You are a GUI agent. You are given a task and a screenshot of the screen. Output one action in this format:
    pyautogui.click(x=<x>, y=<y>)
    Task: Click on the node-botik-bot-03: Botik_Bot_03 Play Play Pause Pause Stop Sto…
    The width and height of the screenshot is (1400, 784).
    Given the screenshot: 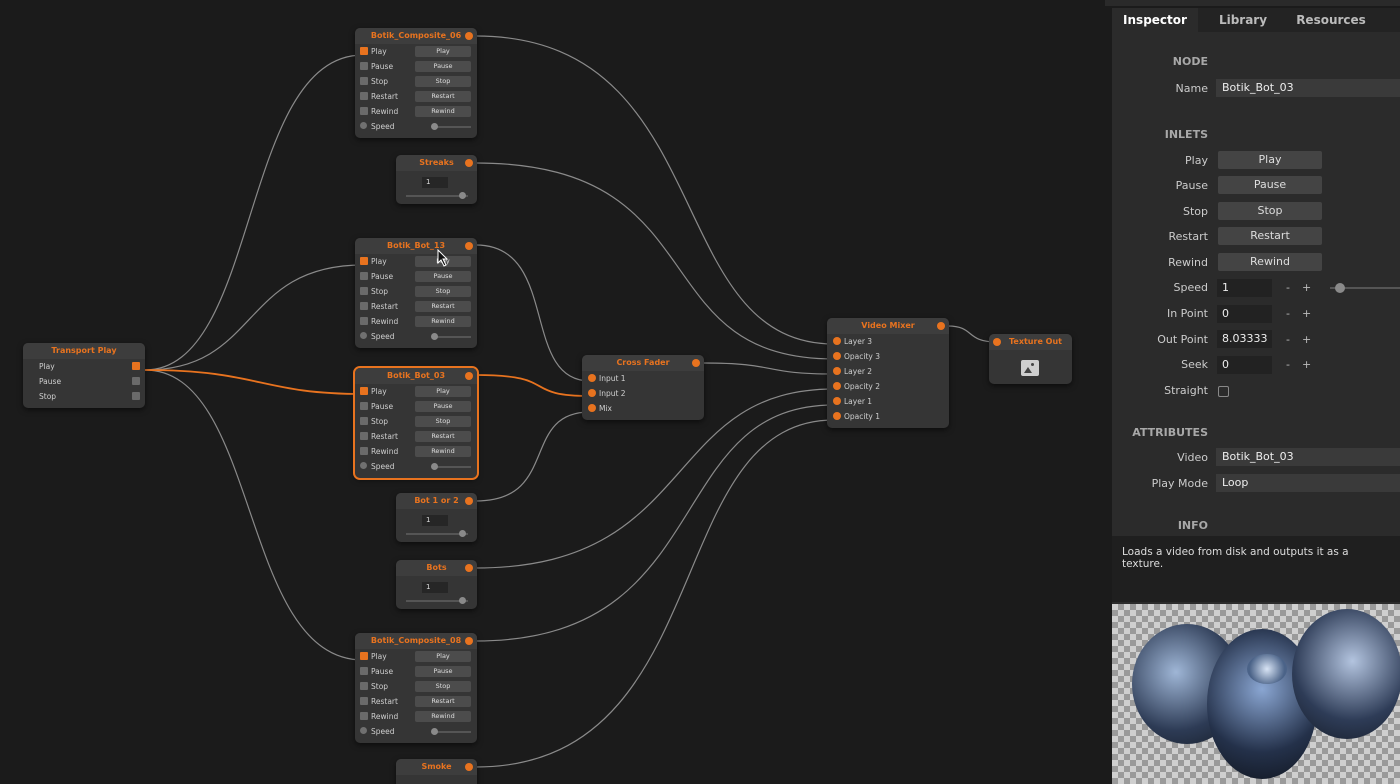 What is the action you would take?
    pyautogui.click(x=416, y=423)
    